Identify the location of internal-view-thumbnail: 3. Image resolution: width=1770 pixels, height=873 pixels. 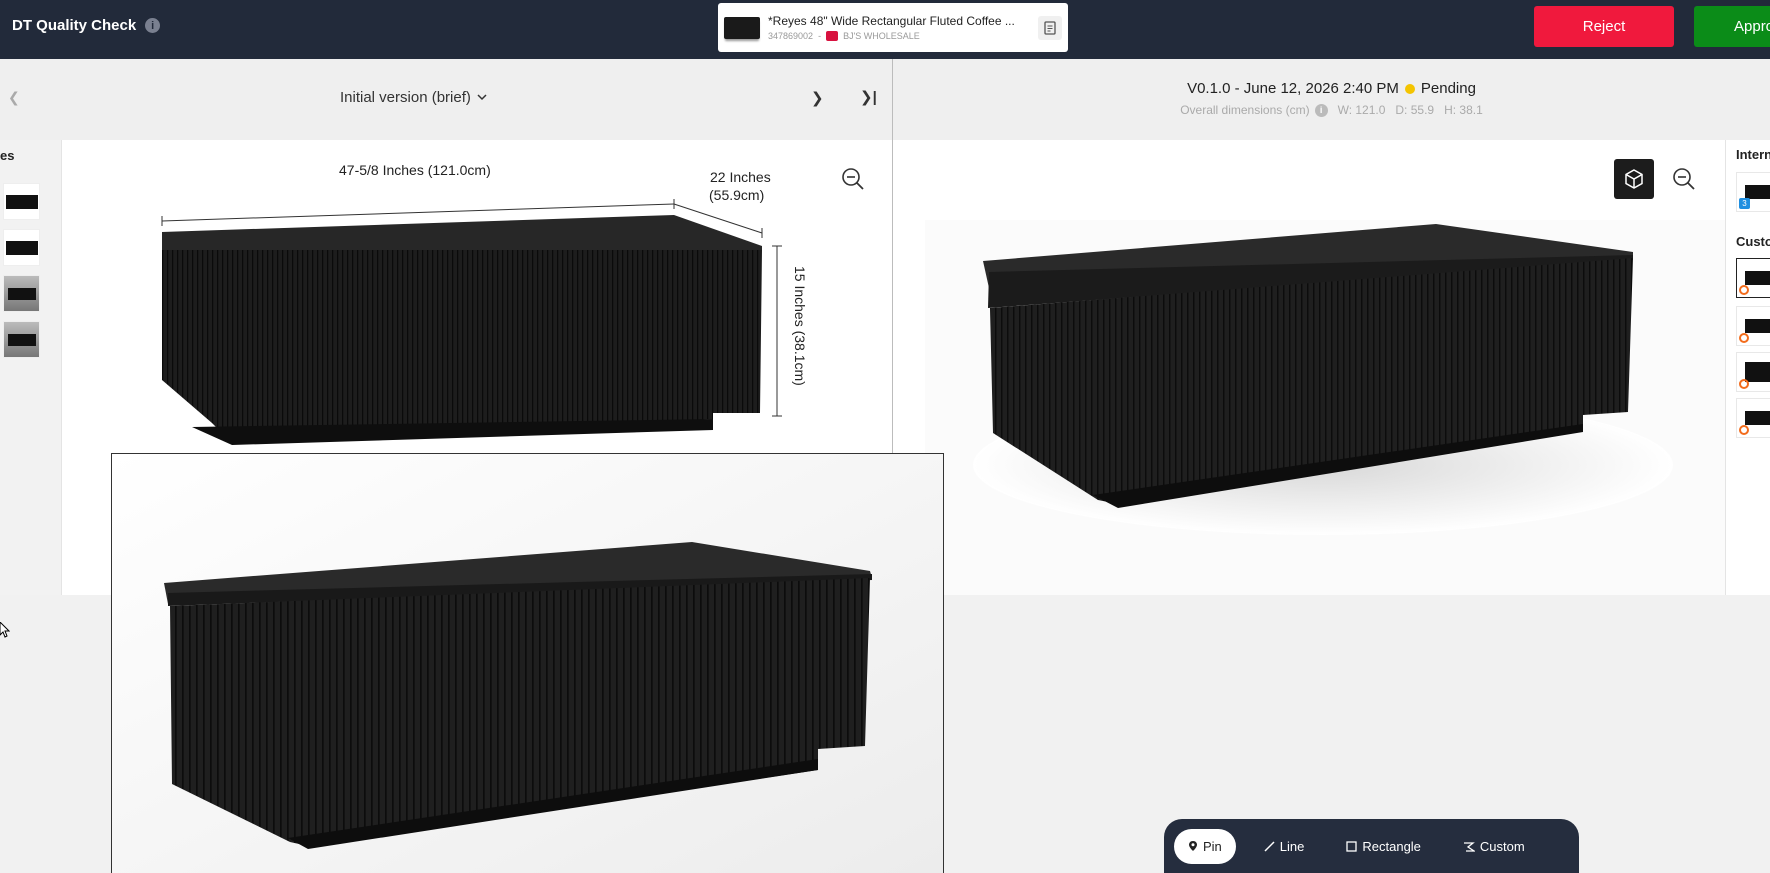
(1753, 192).